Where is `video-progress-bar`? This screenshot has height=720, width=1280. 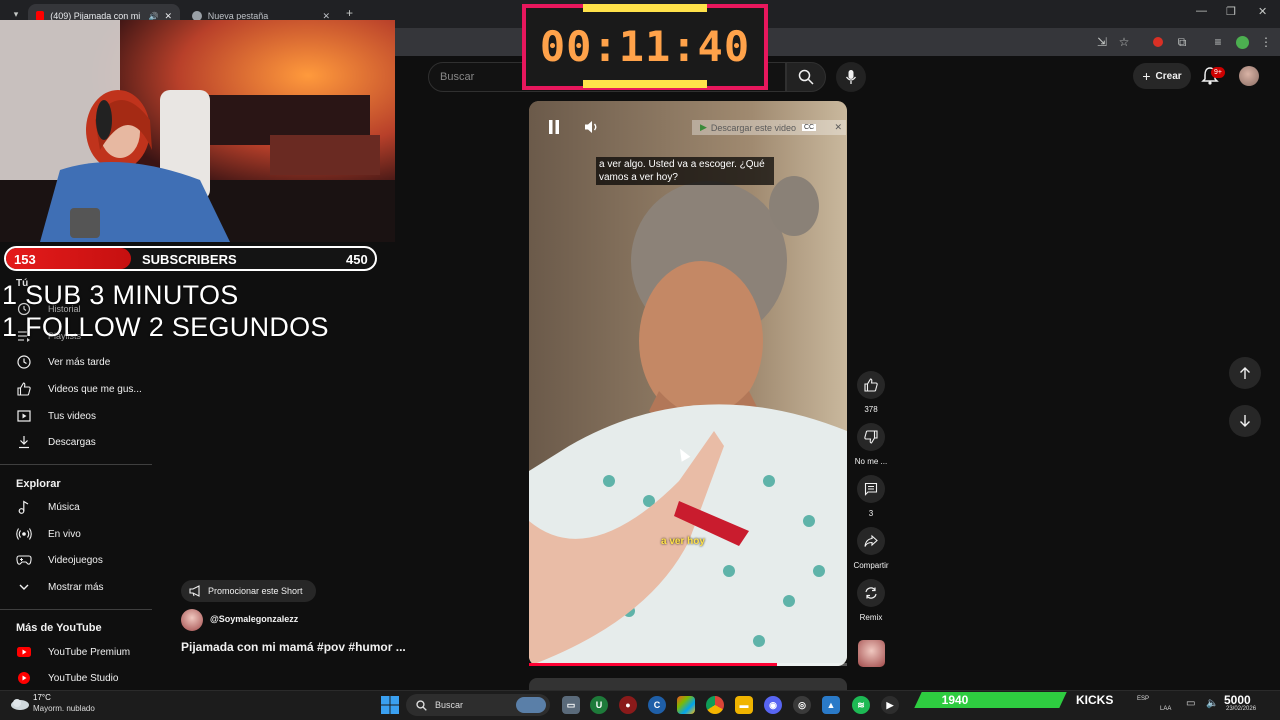 video-progress-bar is located at coordinates (688, 664).